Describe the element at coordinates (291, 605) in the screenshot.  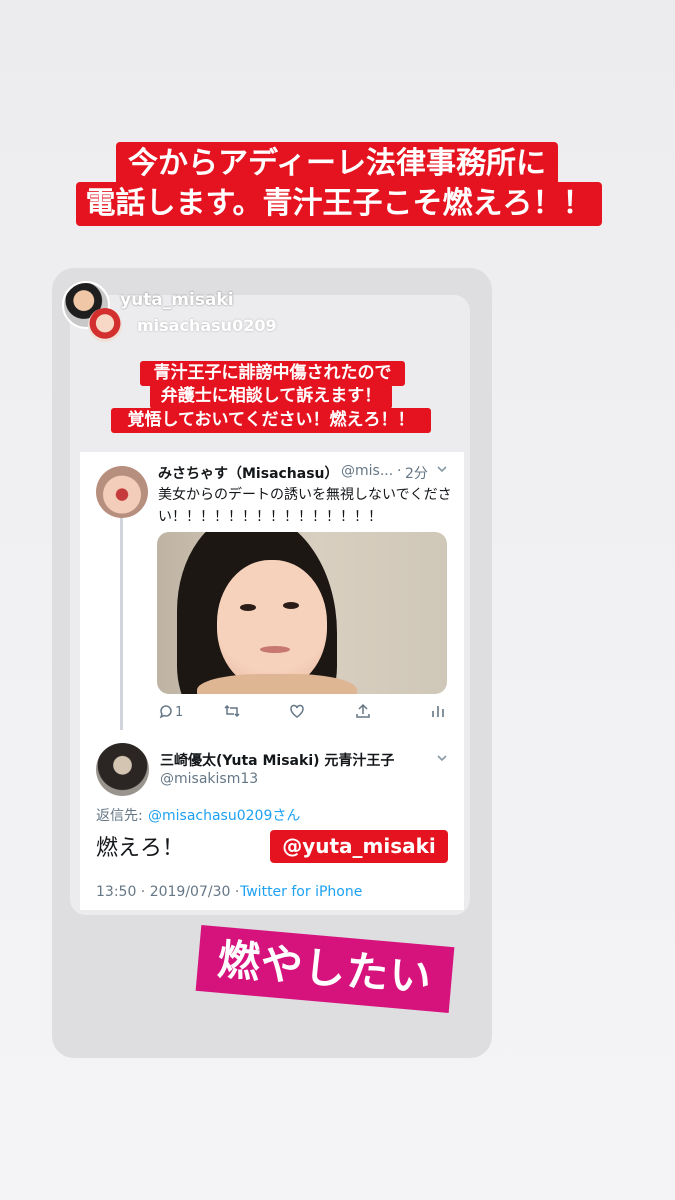
I see `photo-eye-right` at that location.